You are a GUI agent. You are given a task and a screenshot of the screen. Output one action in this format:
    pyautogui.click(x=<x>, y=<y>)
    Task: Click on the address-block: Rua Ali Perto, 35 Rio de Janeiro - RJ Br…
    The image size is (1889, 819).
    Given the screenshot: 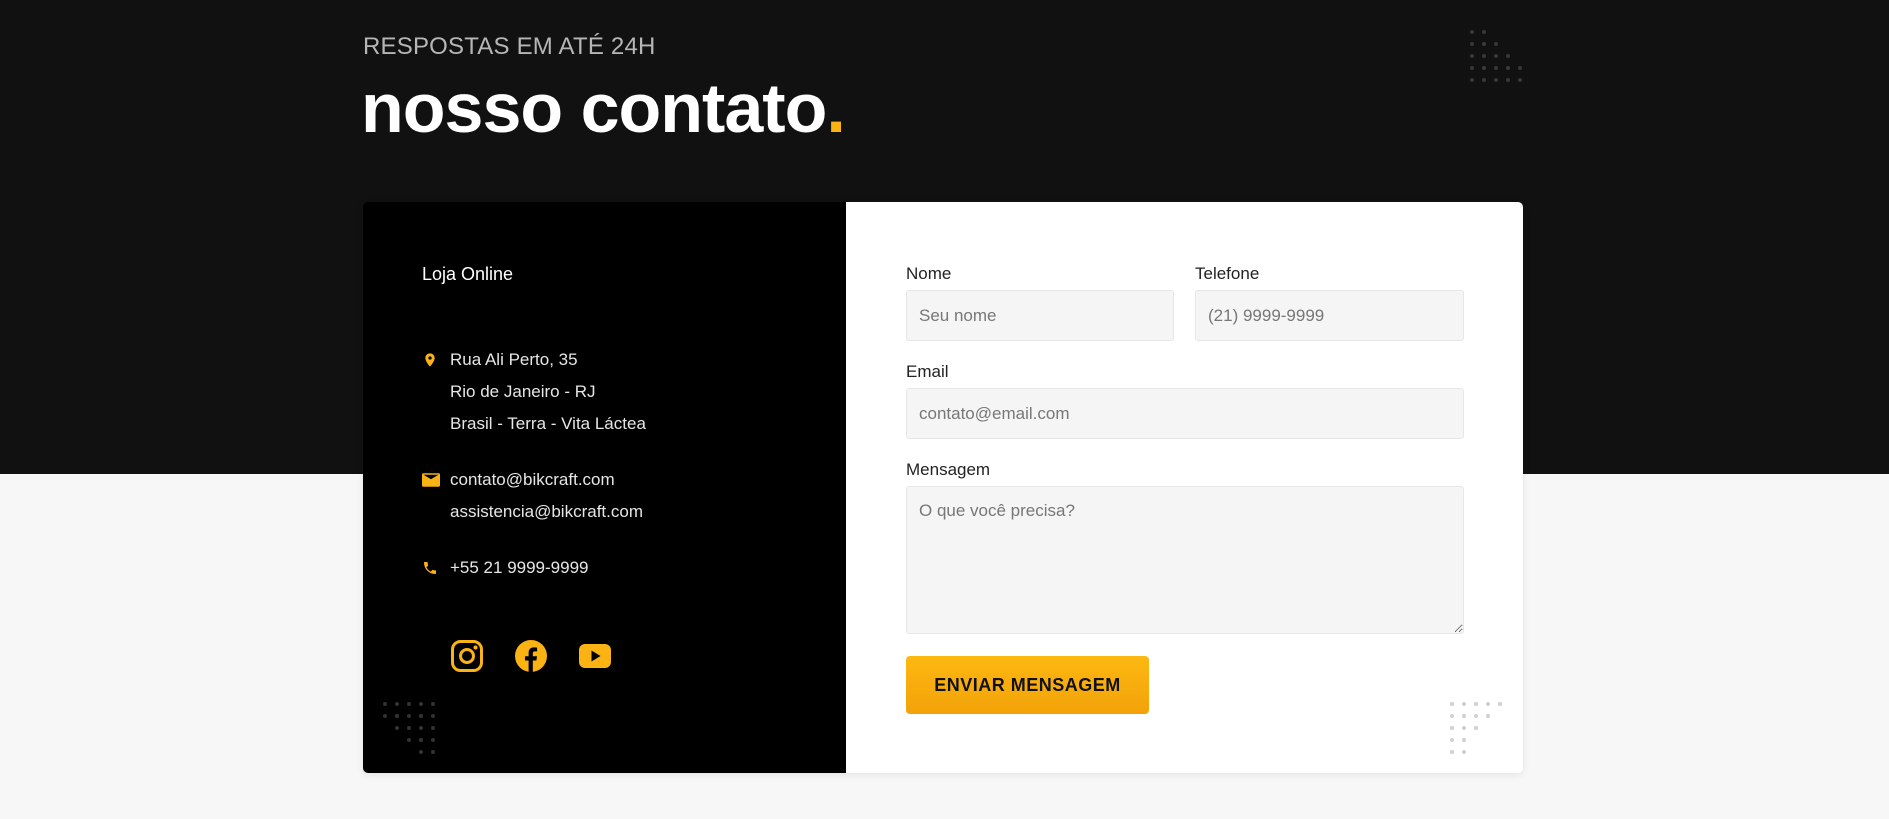 What is the action you would take?
    pyautogui.click(x=534, y=392)
    